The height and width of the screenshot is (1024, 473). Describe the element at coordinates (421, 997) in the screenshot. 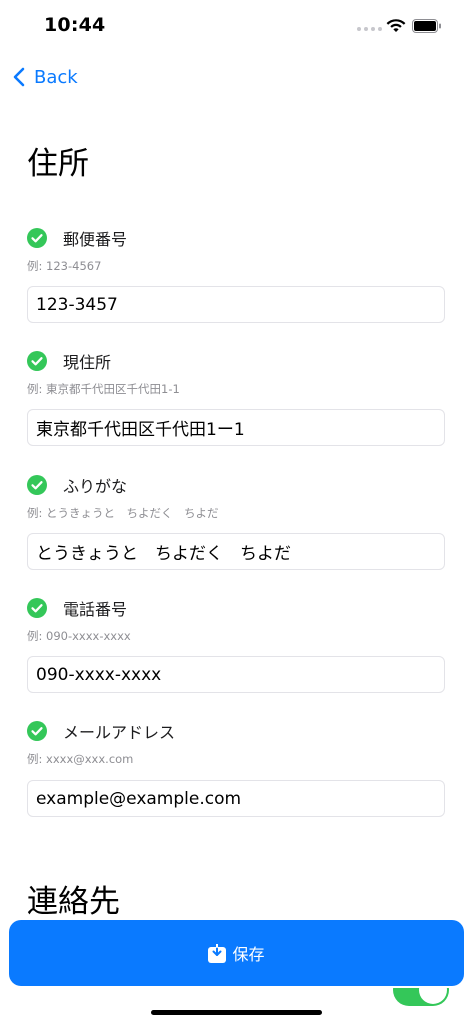

I see `contact-toggle` at that location.